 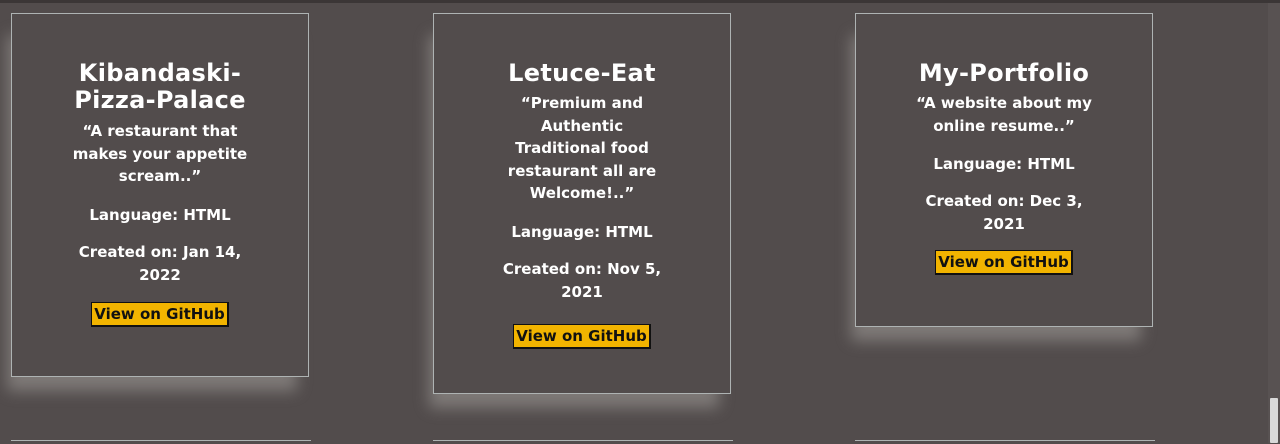 I want to click on project-title: Letuce-Eat, so click(x=582, y=73).